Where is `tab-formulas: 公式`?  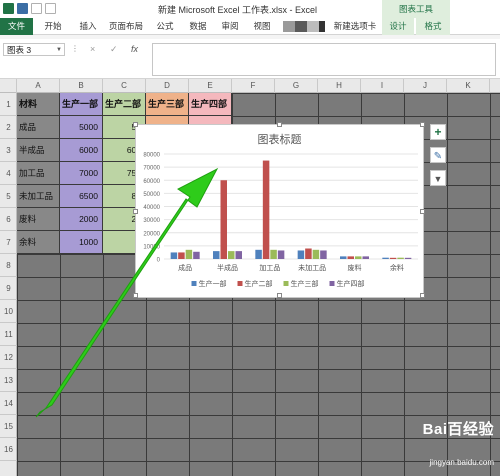
tab-formulas: 公式 is located at coordinates (165, 26).